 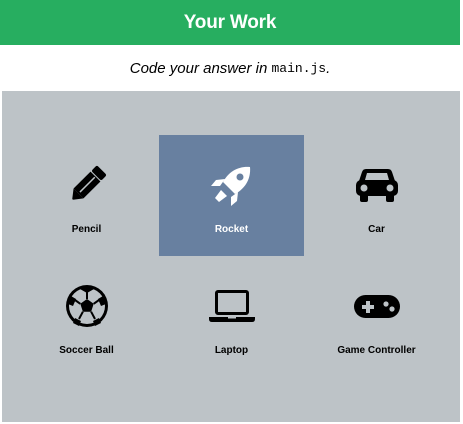 I want to click on tile-label: Soccer Ball, so click(x=86, y=350).